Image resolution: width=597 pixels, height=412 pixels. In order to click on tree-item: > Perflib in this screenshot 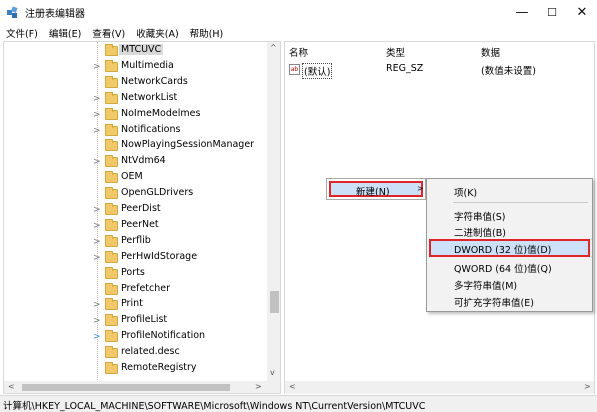, I will do `click(135, 242)`.